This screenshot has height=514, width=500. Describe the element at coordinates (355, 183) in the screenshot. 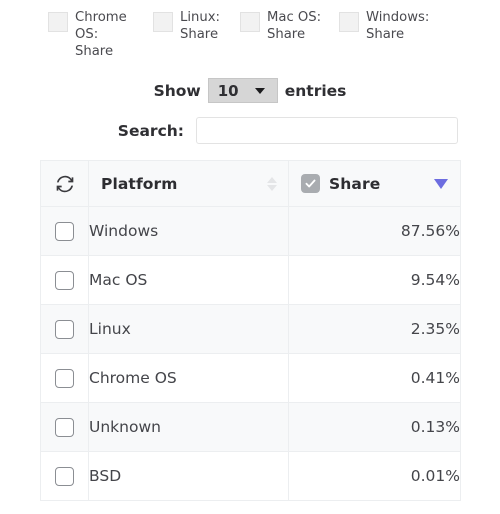

I see `header-label-share: Share` at that location.